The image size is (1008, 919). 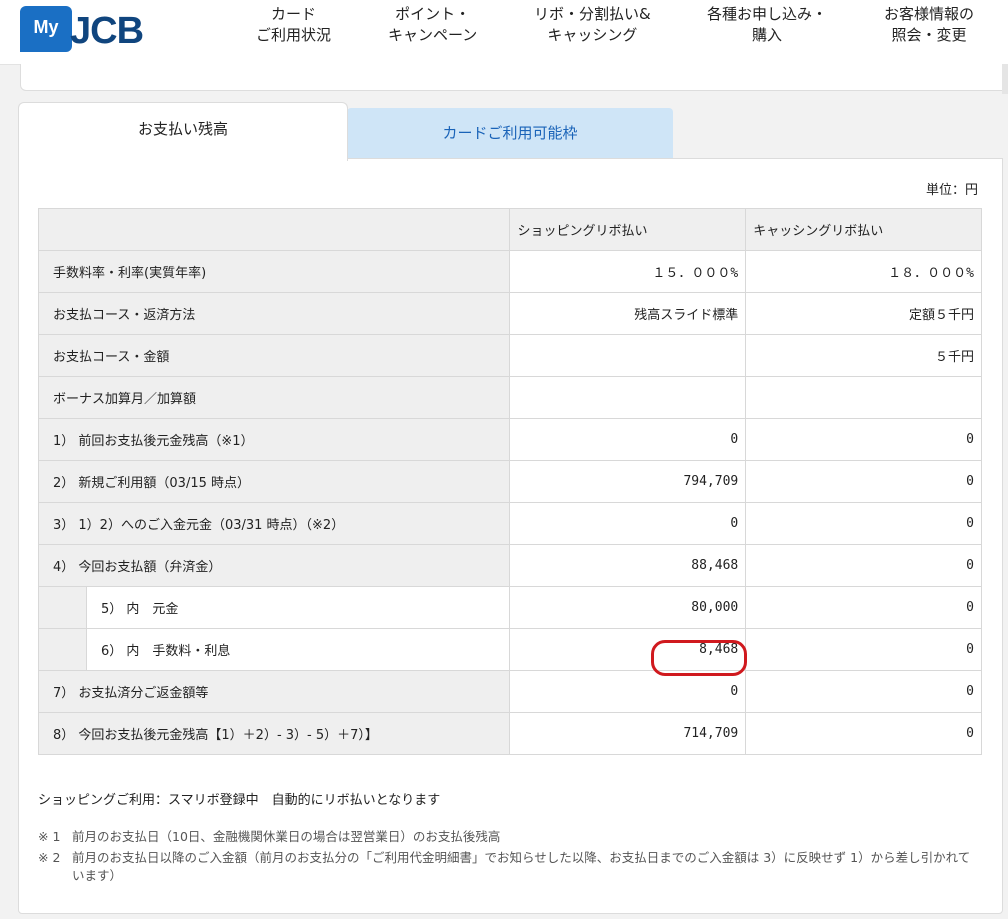 I want to click on table-row: 2） 新規ご利用額（03/15 時点） 794,709 0, so click(x=509, y=481).